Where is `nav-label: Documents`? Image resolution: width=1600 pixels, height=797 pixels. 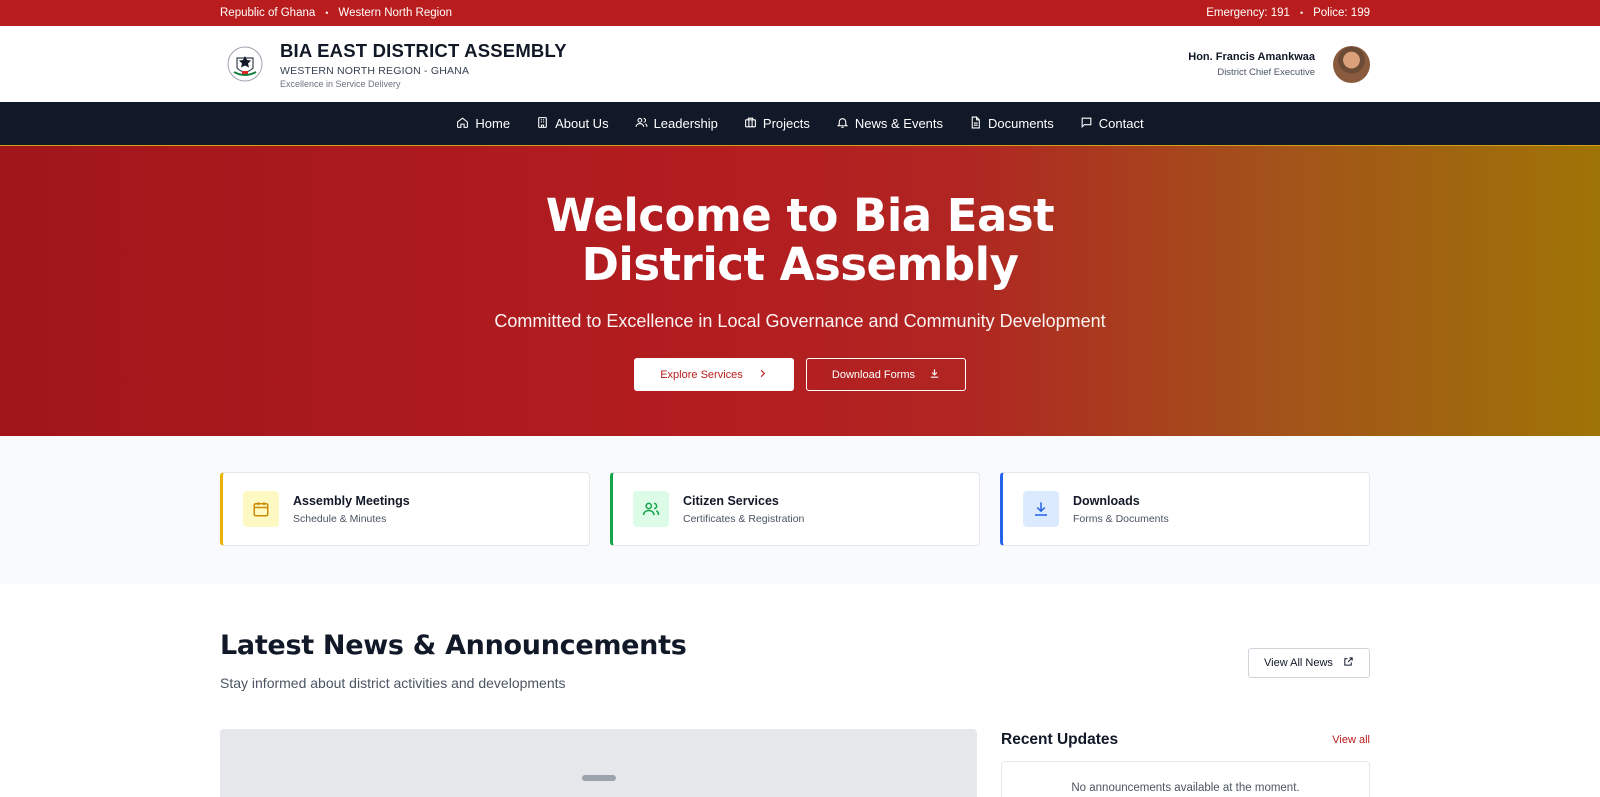
nav-label: Documents is located at coordinates (1021, 123).